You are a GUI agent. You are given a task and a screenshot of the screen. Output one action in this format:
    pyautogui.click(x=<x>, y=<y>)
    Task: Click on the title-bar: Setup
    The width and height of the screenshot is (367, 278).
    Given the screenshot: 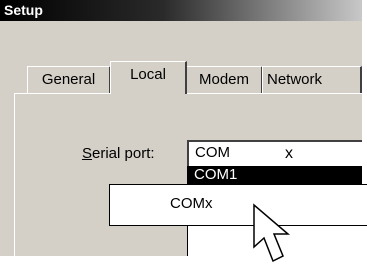 What is the action you would take?
    pyautogui.click(x=181, y=10)
    